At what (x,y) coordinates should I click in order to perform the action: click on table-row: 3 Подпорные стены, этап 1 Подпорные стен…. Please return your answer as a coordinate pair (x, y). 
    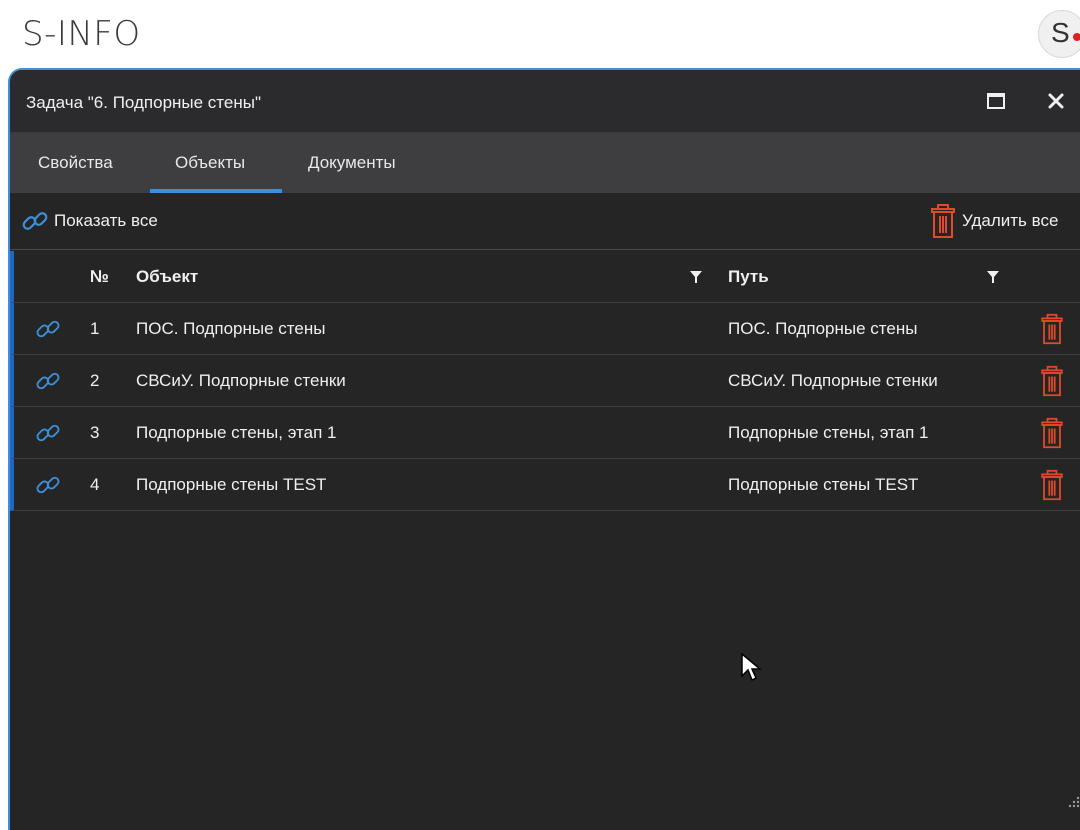
    Looking at the image, I should click on (545, 433).